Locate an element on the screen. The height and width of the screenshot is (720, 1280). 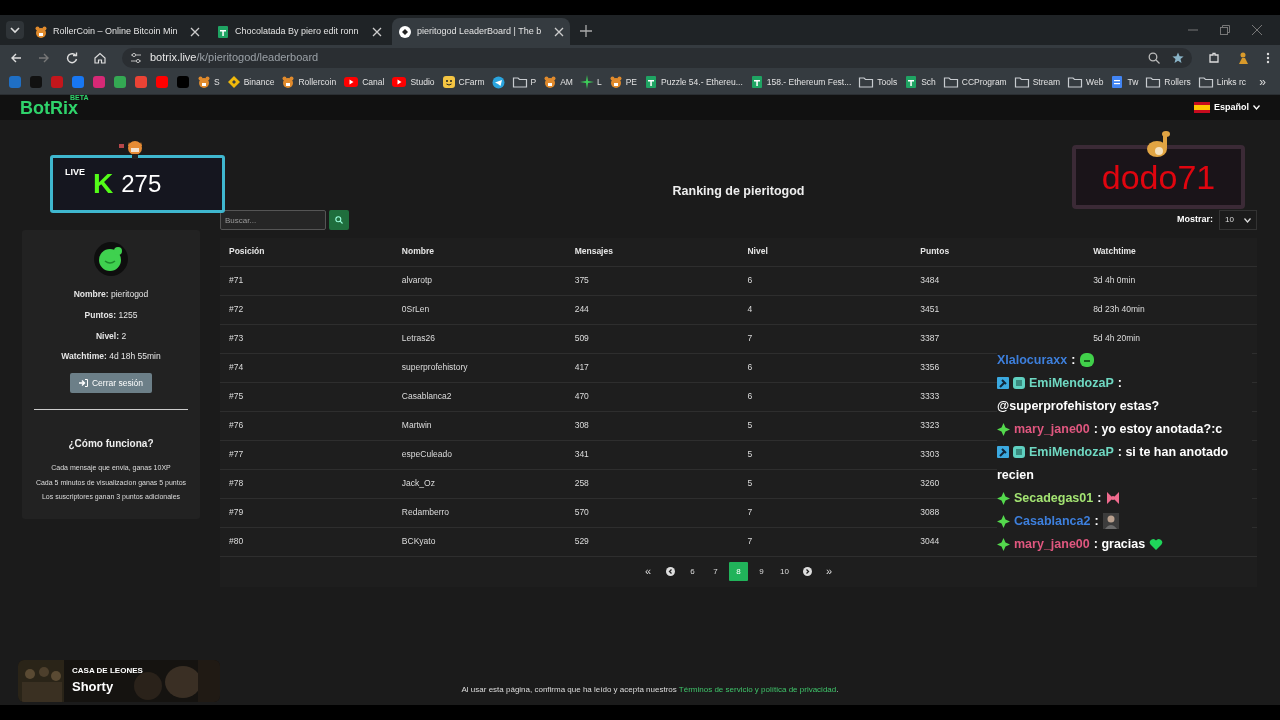
tab-list-icon is located at coordinates (15, 30).